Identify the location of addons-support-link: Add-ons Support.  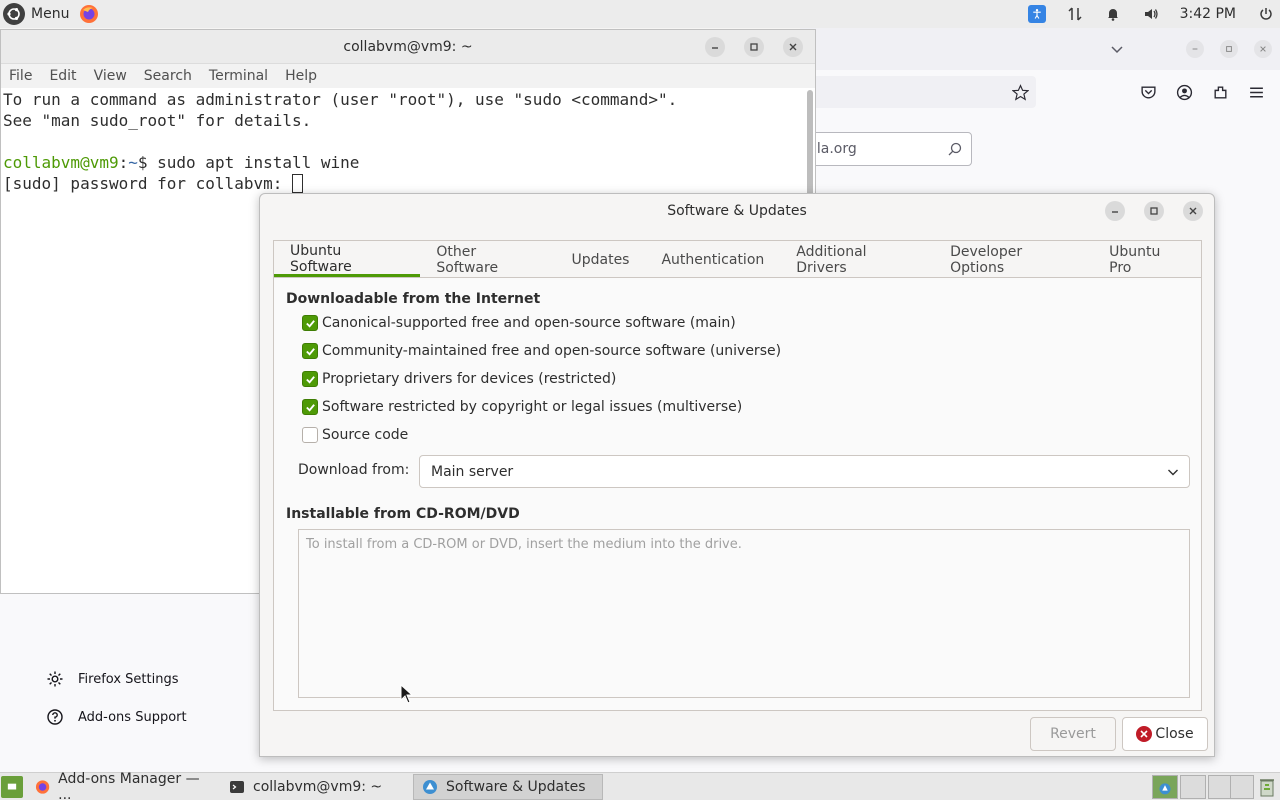
(116, 717).